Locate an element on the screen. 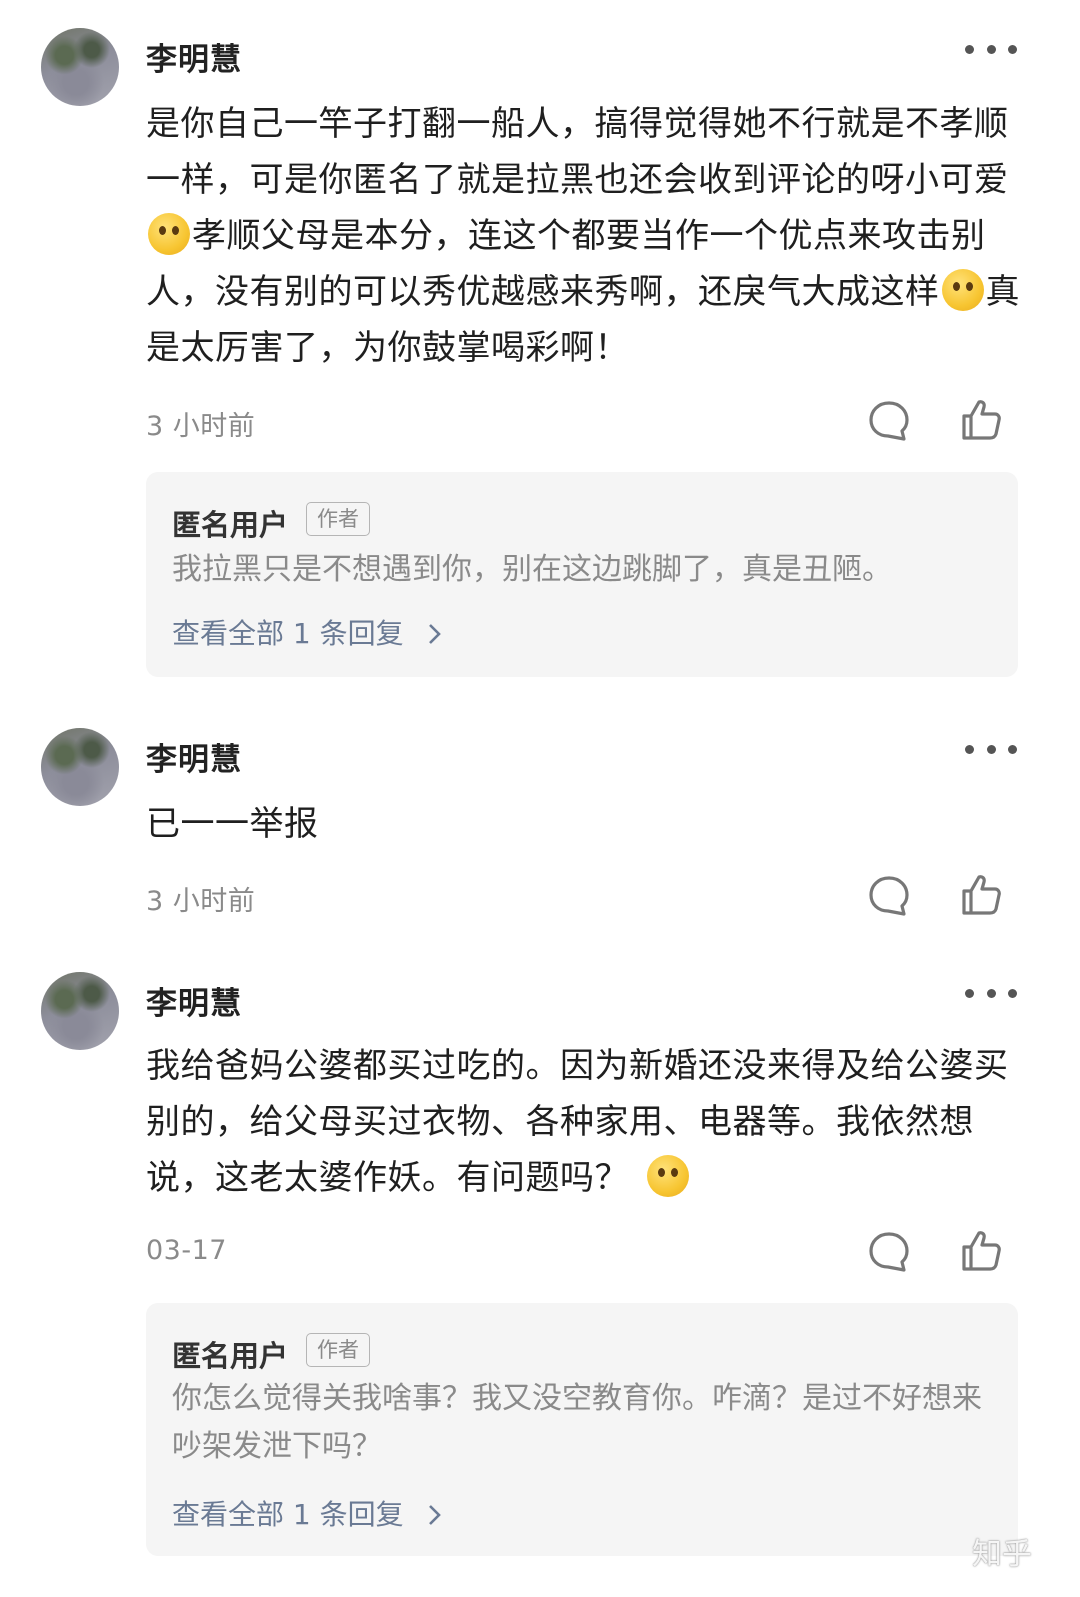 This screenshot has height=1597, width=1080. comment-time: 03-17 is located at coordinates (186, 1250).